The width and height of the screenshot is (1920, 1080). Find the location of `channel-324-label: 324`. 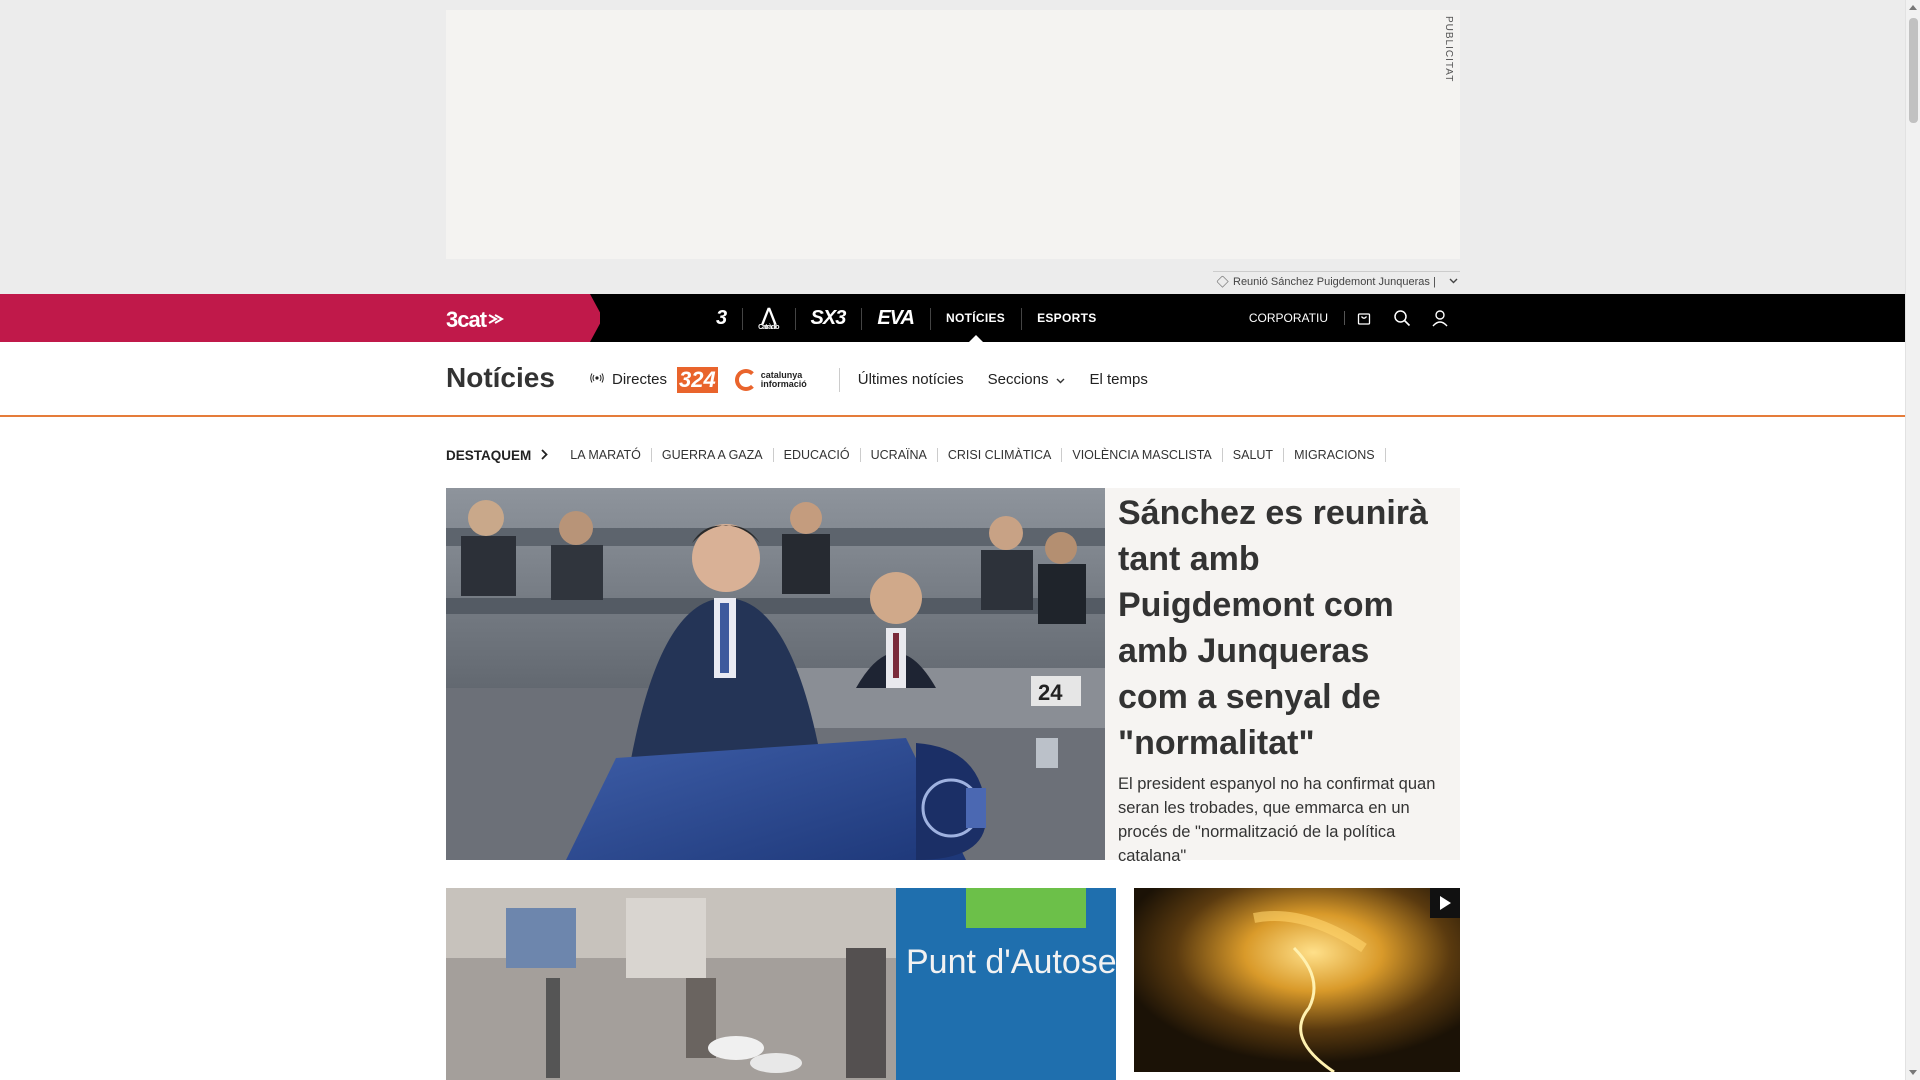

channel-324-label: 324 is located at coordinates (697, 379).